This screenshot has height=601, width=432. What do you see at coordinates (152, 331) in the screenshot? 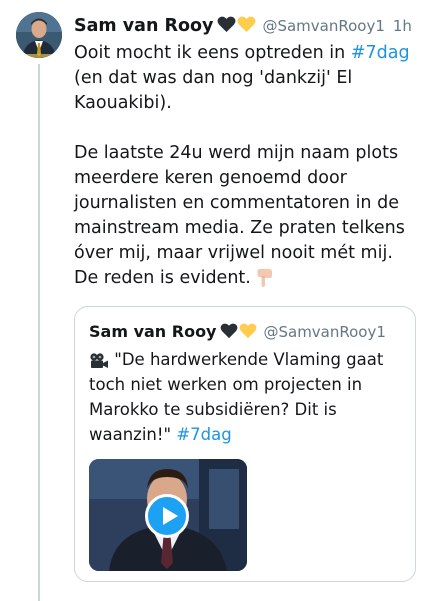
I see `quoted-display-name: Sam van Rooy` at bounding box center [152, 331].